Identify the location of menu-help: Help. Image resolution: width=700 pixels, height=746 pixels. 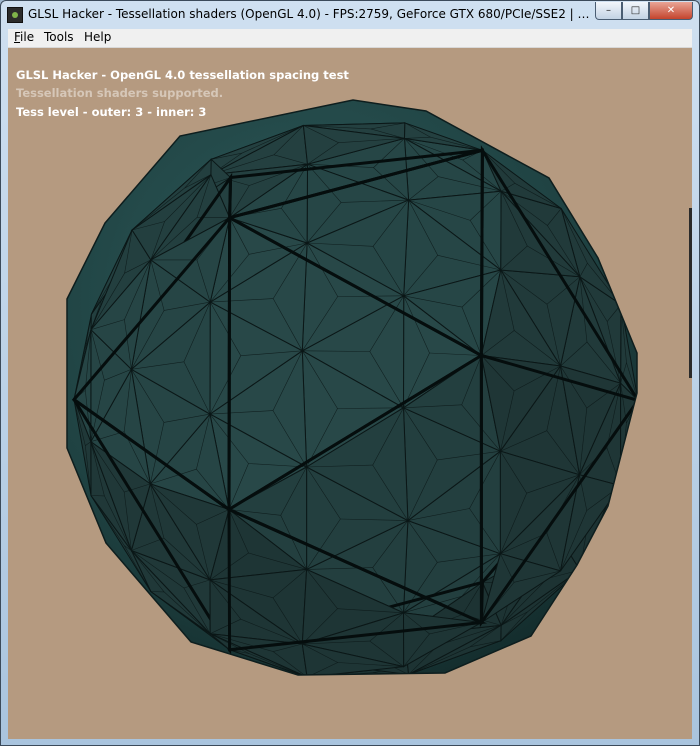
(97, 37).